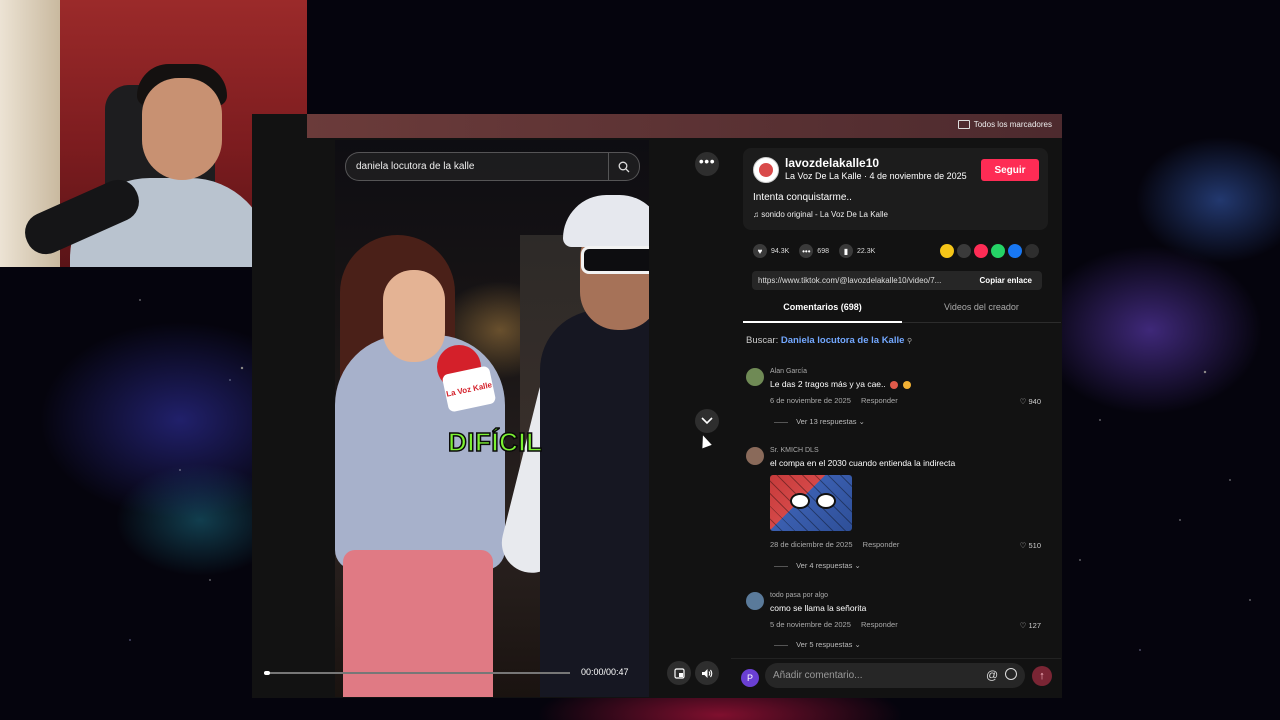 Image resolution: width=1280 pixels, height=720 pixels. What do you see at coordinates (1034, 625) in the screenshot?
I see `comment-likes: 127` at bounding box center [1034, 625].